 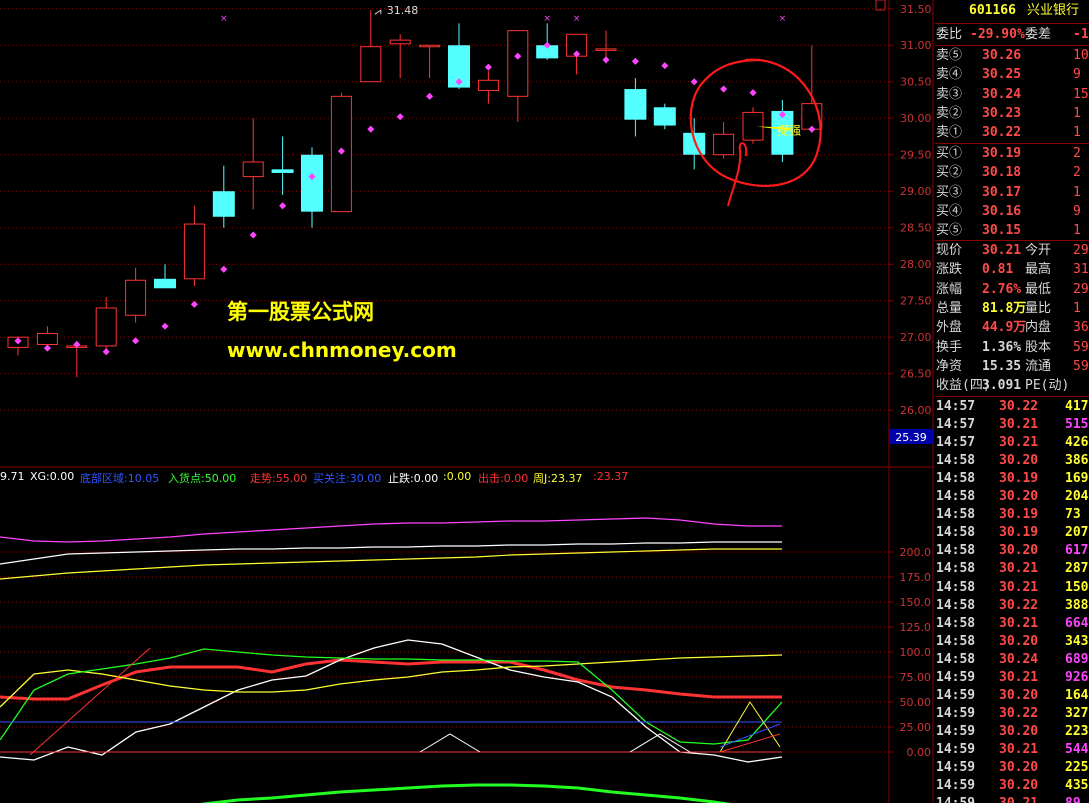 I want to click on quote-row: 涨幅 2.76% 最低 29, so click(x=1012, y=290).